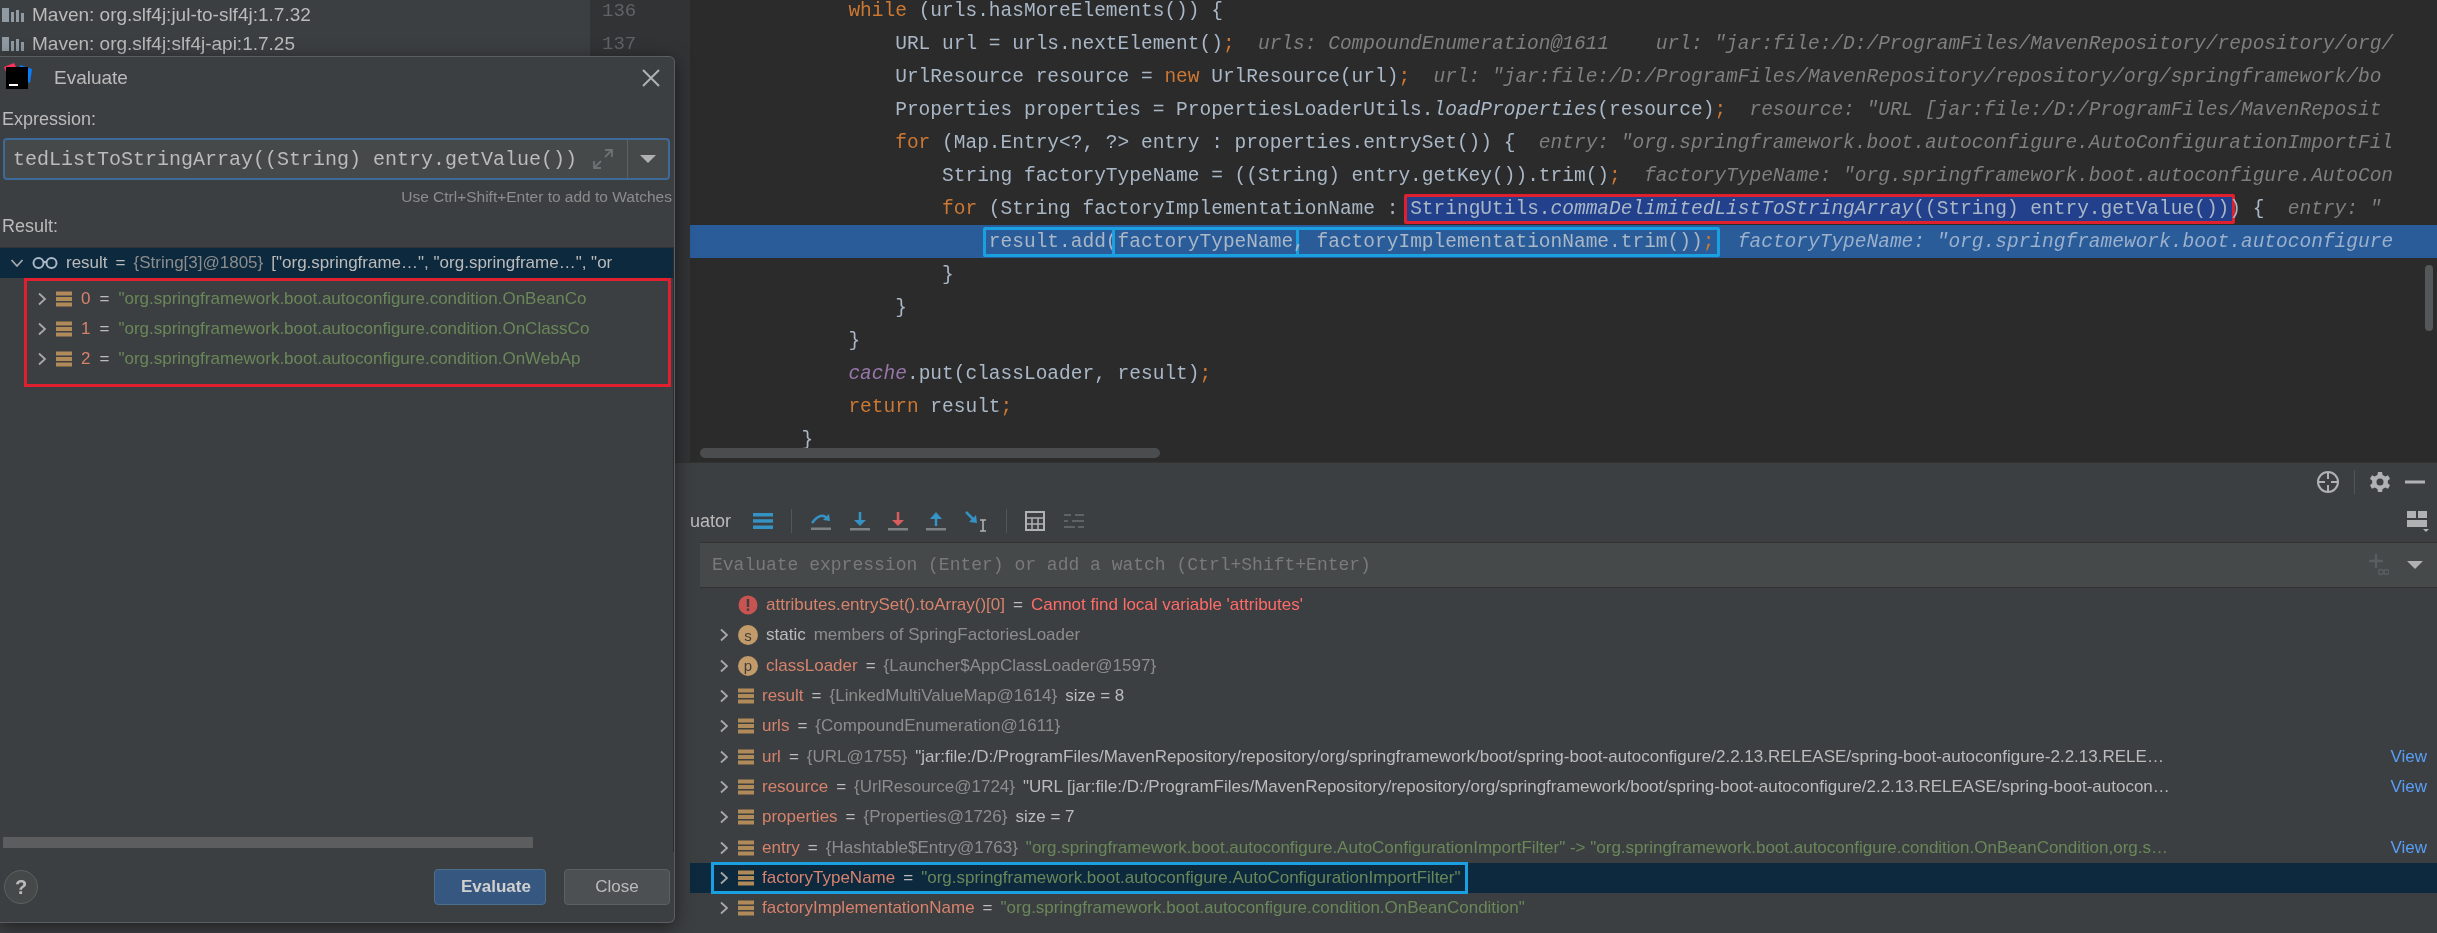  Describe the element at coordinates (651, 78) in the screenshot. I see `close-icon` at that location.